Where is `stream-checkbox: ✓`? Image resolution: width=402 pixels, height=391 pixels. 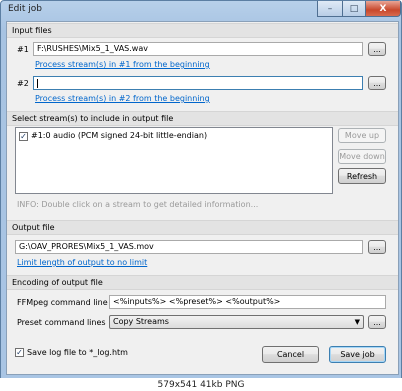 stream-checkbox: ✓ is located at coordinates (23, 136).